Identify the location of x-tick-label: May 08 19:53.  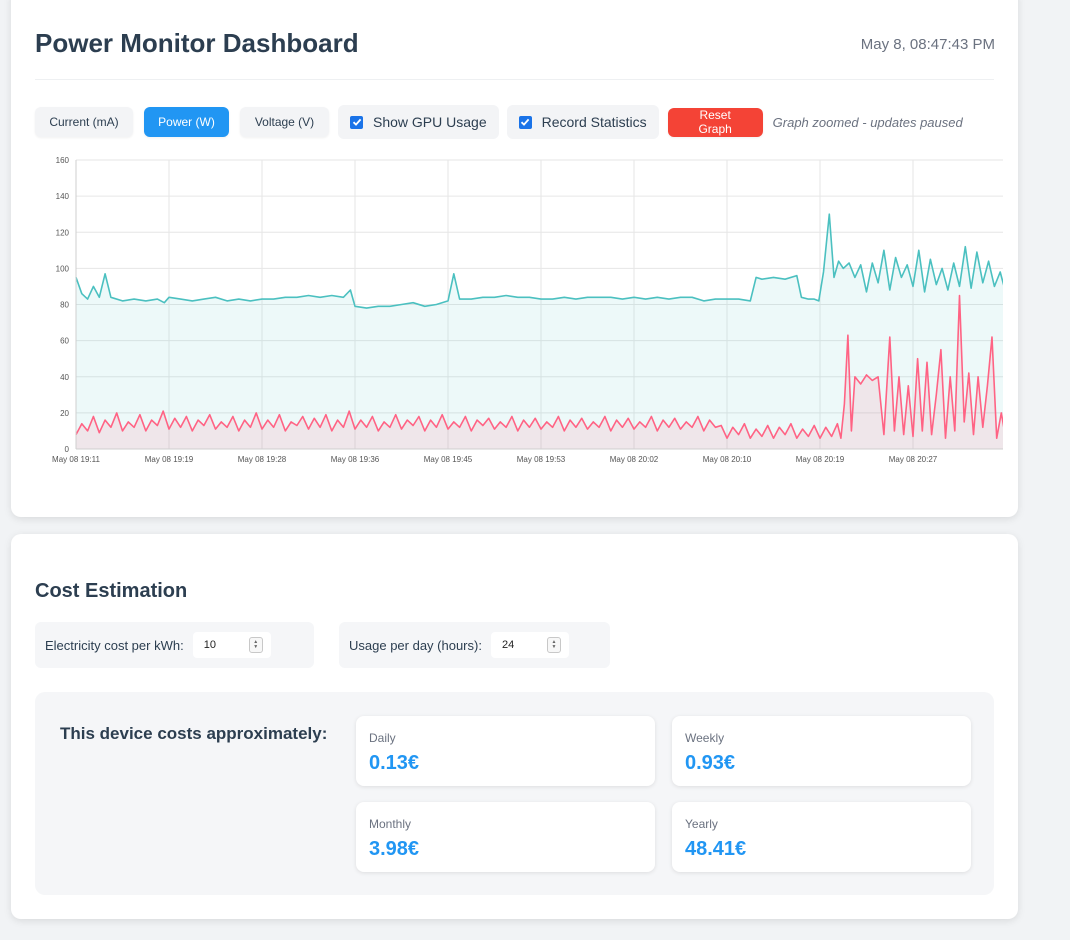
(541, 459).